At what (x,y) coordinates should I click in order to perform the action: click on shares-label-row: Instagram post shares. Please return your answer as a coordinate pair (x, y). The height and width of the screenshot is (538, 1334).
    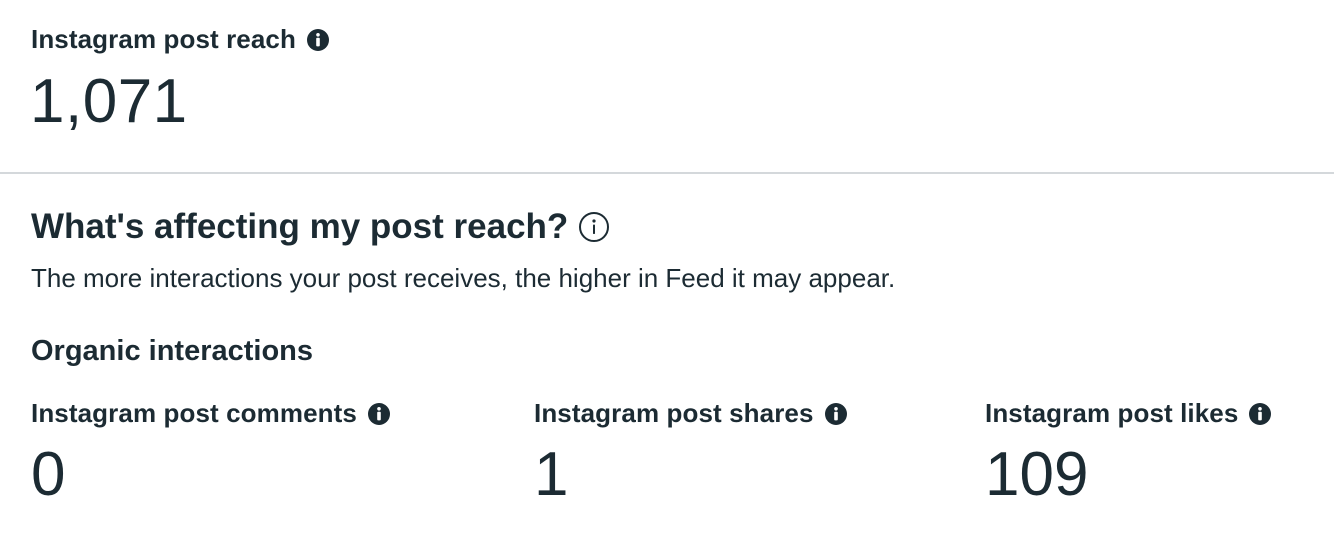
    Looking at the image, I should click on (691, 413).